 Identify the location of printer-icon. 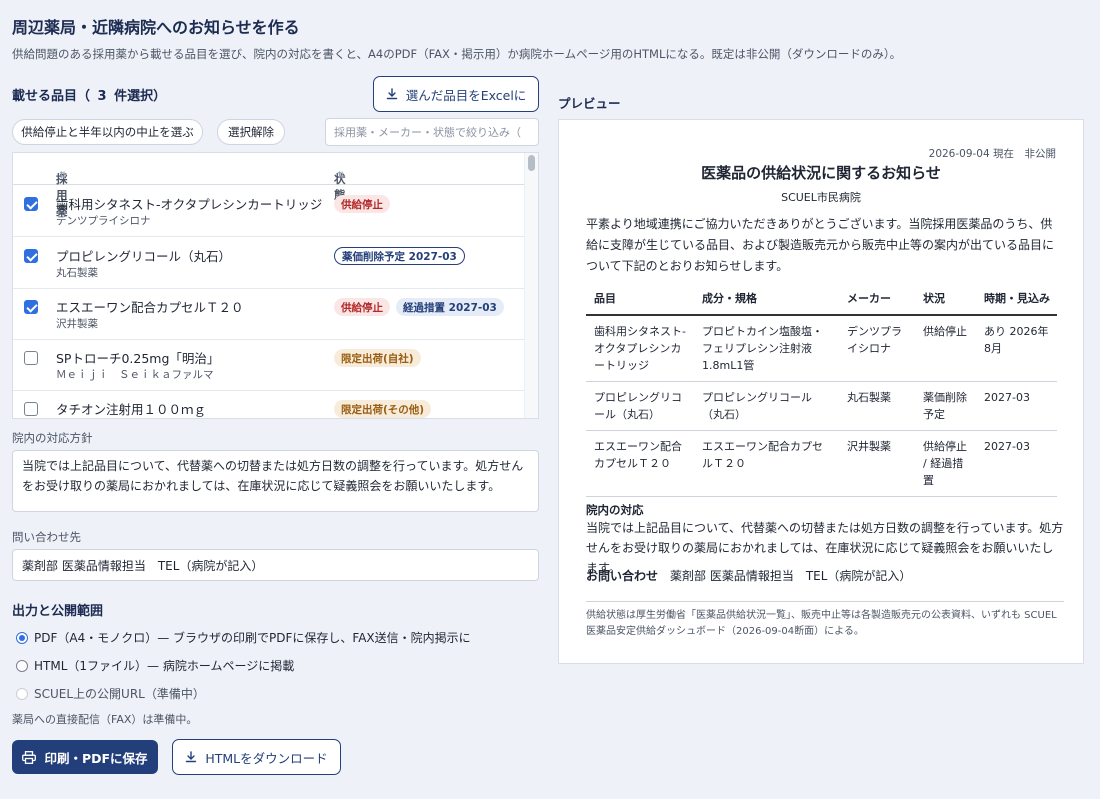
(29, 757).